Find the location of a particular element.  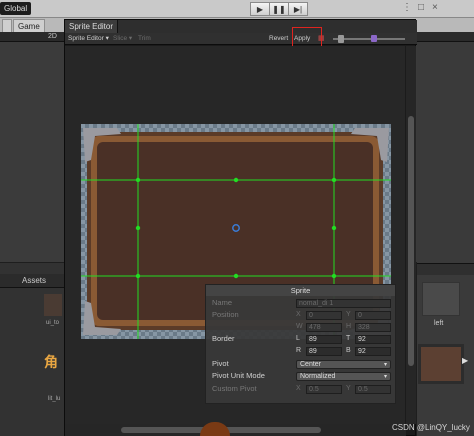

asset-thumbnail: 角 is located at coordinates (51, 362).